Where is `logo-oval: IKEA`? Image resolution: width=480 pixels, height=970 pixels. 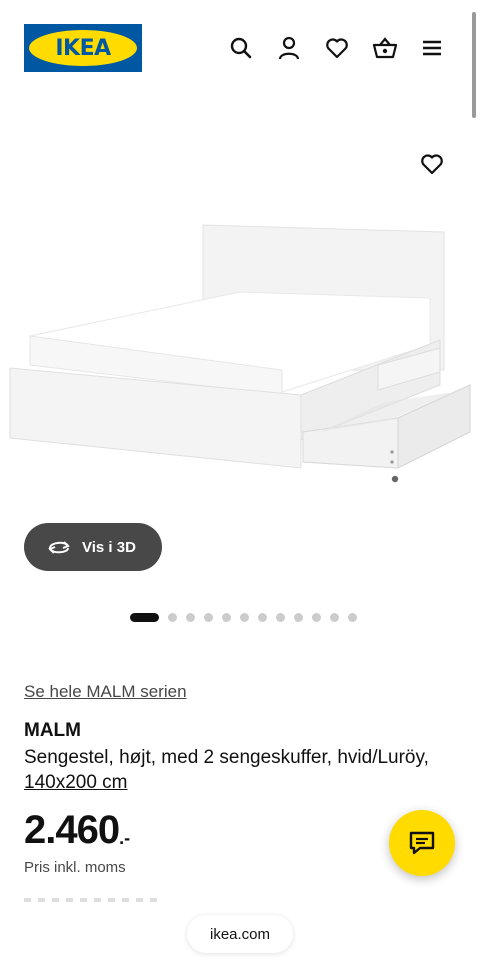 logo-oval: IKEA is located at coordinates (83, 48).